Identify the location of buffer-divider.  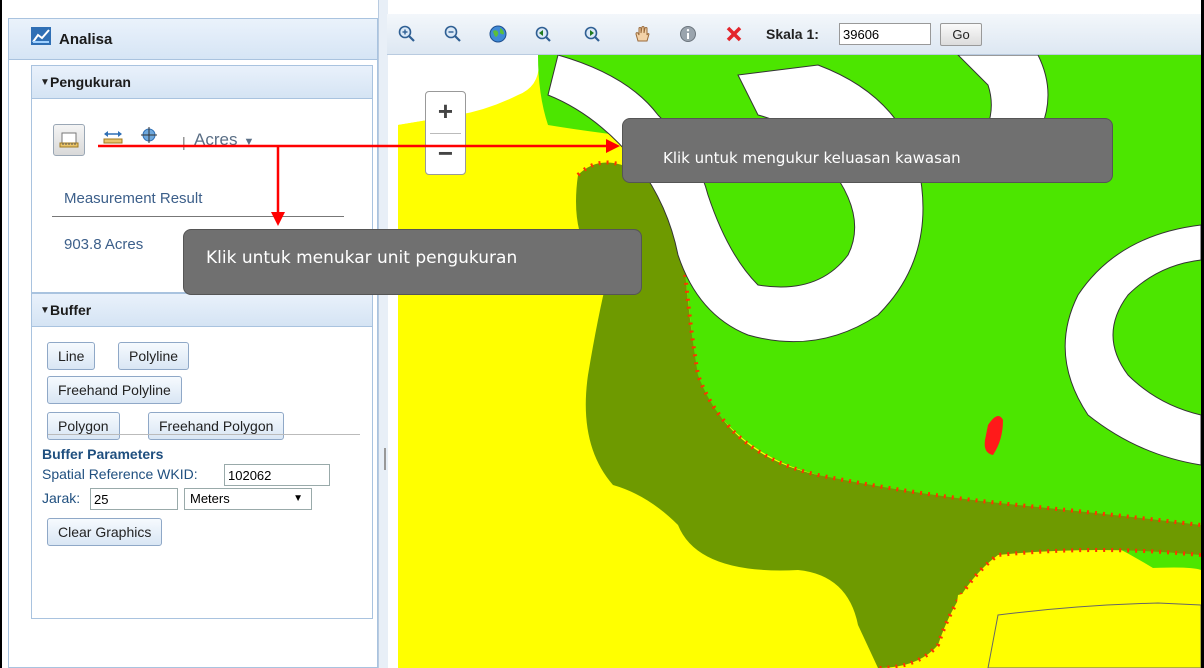
(204, 434).